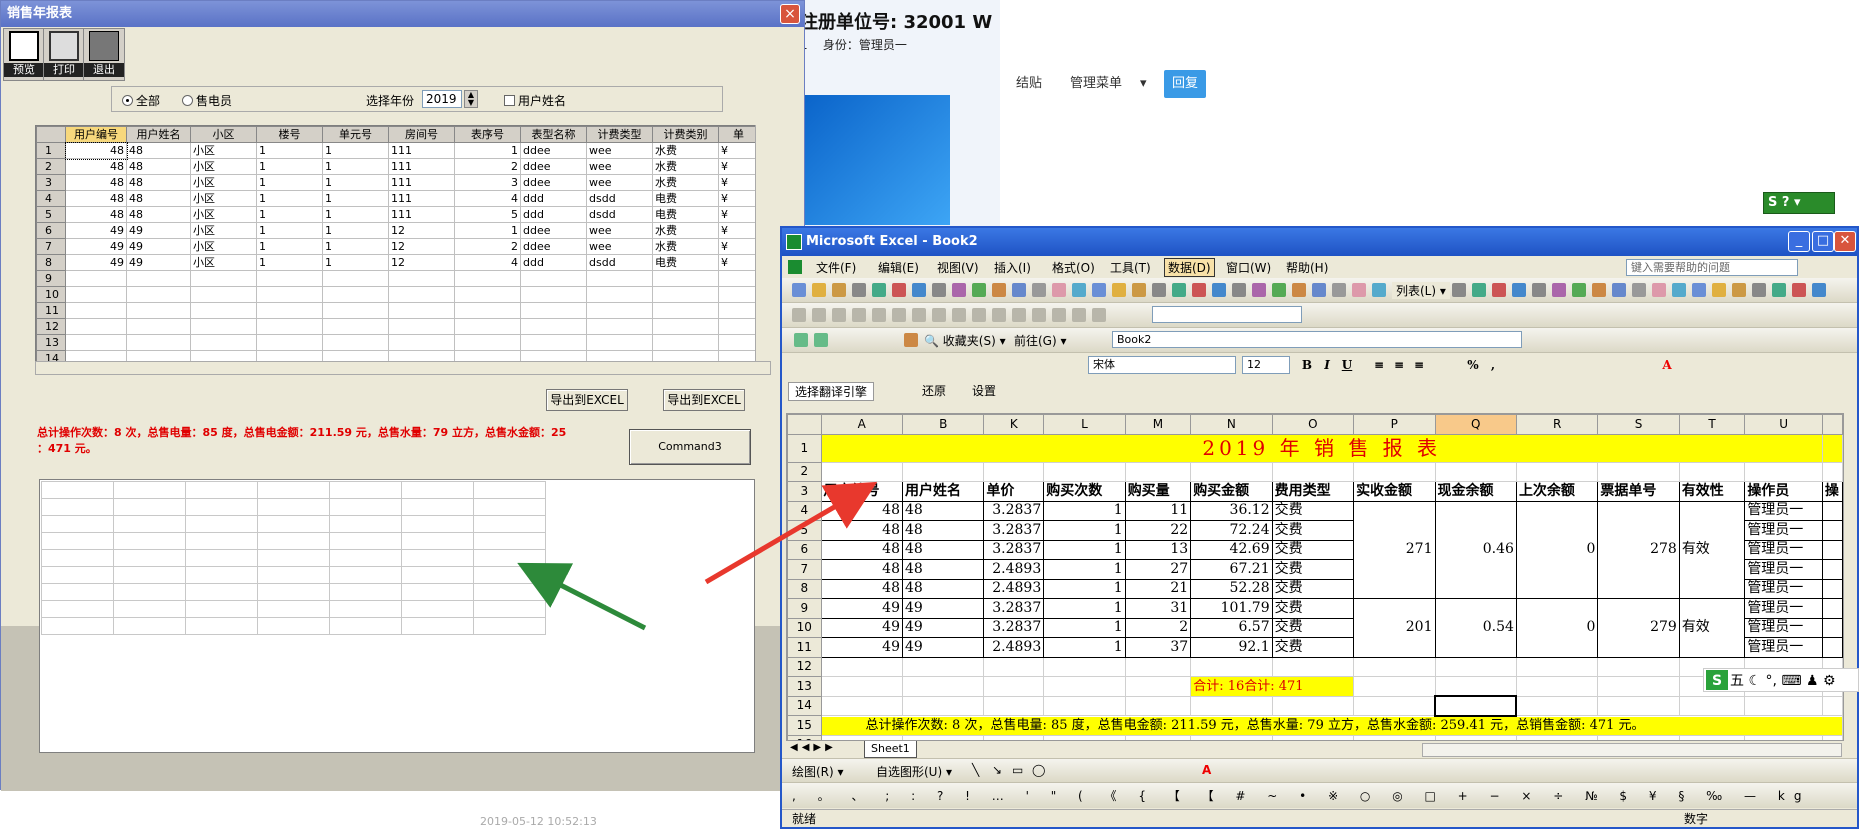 The width and height of the screenshot is (1859, 835). Describe the element at coordinates (804, 471) in the screenshot. I see `row-header: 2` at that location.